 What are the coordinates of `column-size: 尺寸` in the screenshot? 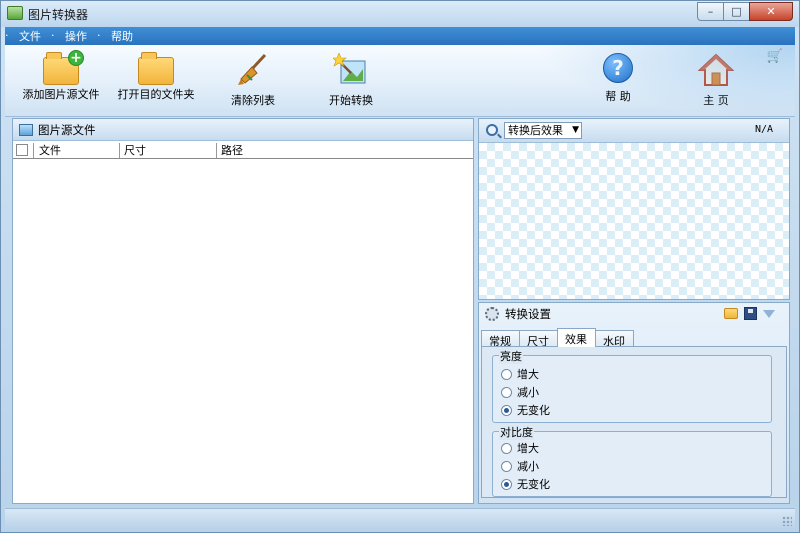 It's located at (168, 150).